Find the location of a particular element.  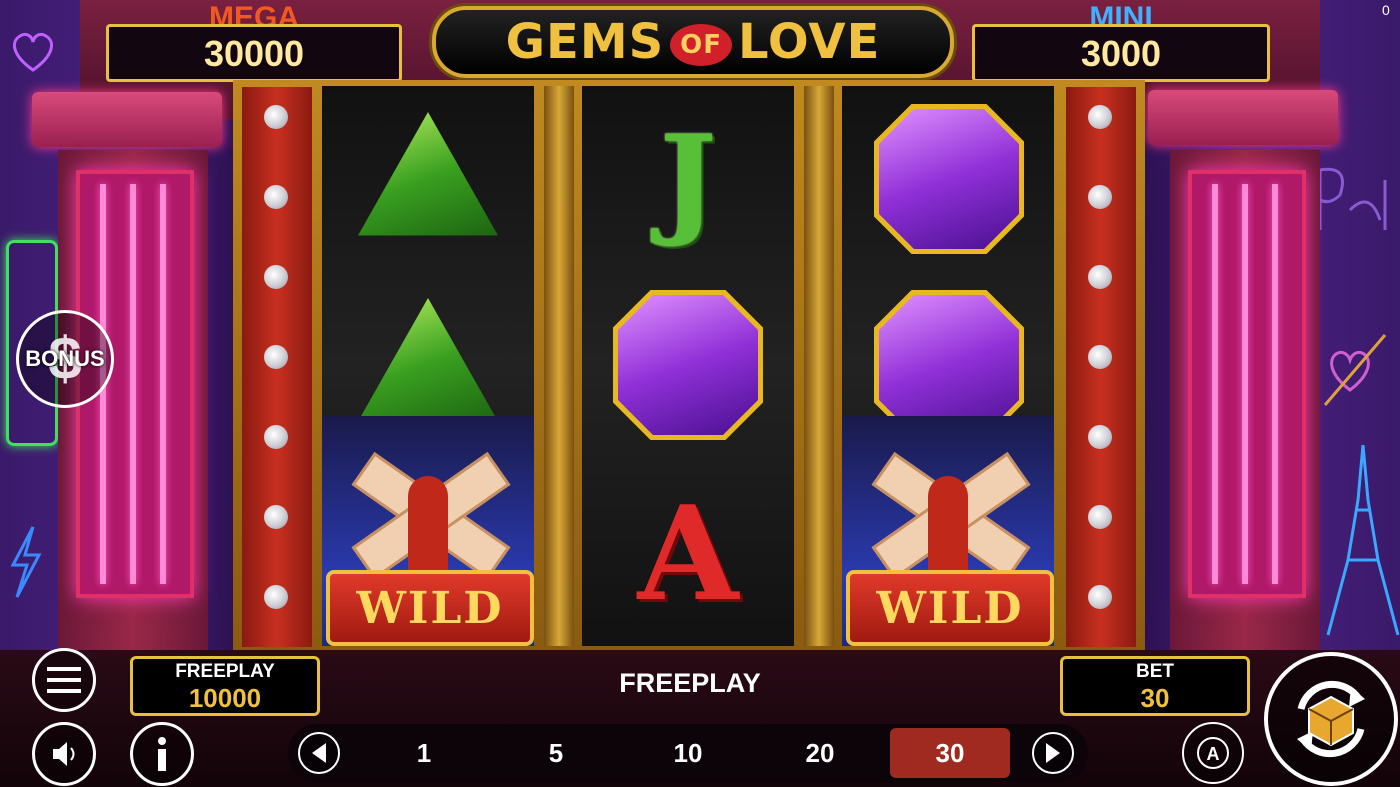

info-button is located at coordinates (162, 754).